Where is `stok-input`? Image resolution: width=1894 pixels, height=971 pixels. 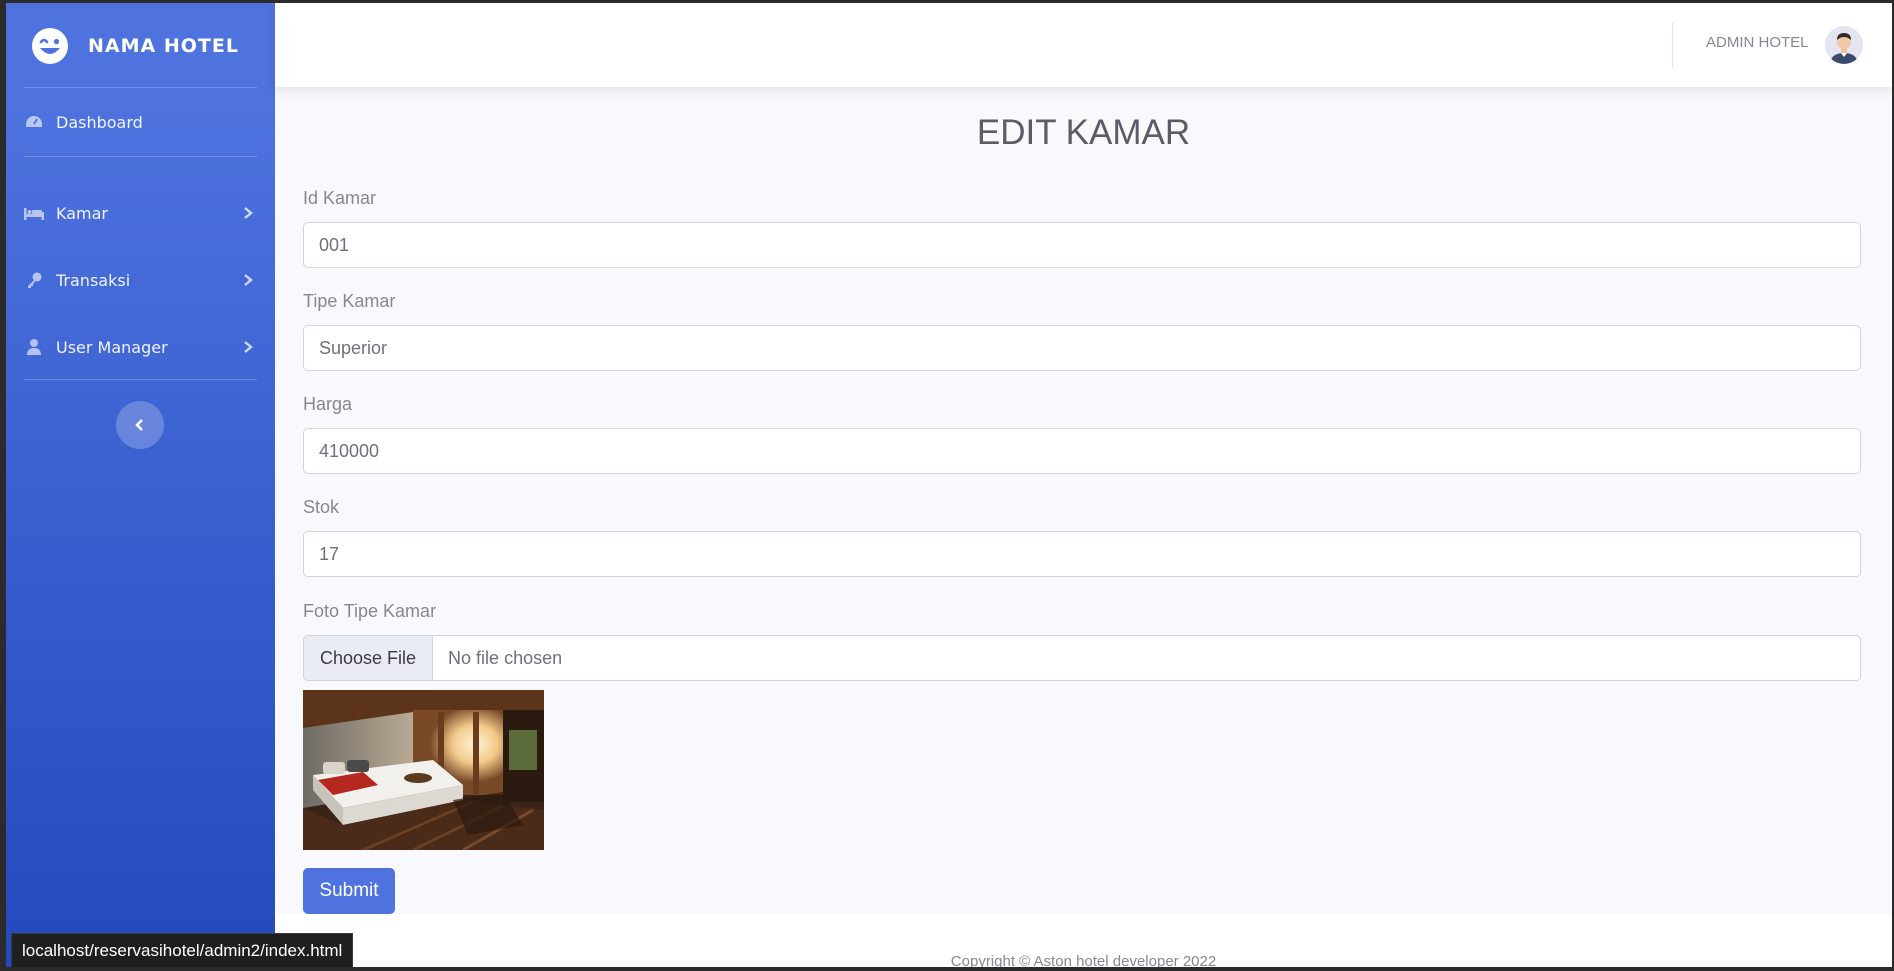 stok-input is located at coordinates (1082, 554).